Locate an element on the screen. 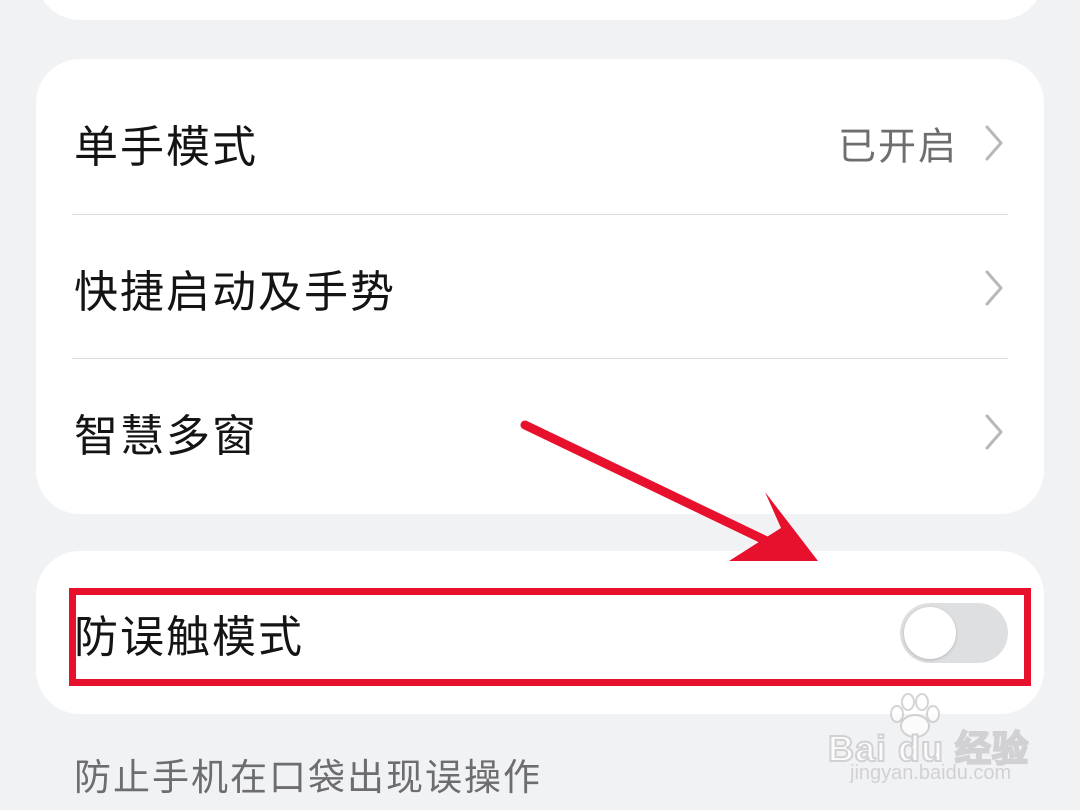 This screenshot has width=1080, height=810. one-hand-mode-status: 已开启 is located at coordinates (897, 146).